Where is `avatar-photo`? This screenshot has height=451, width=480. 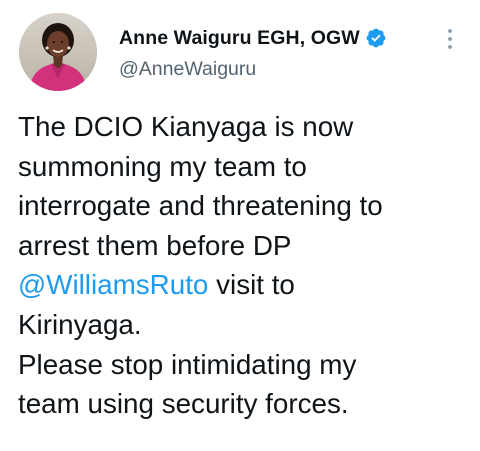 avatar-photo is located at coordinates (58, 52).